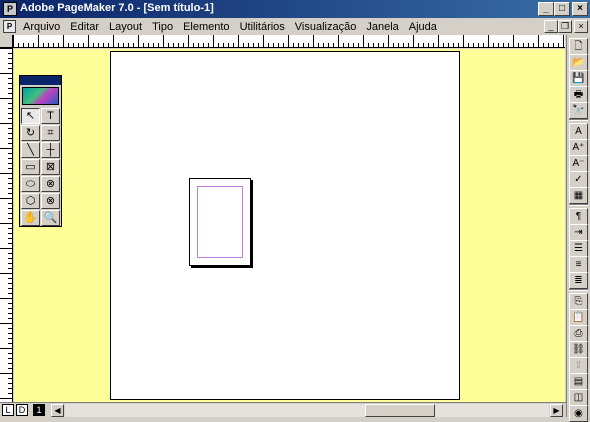 This screenshot has height=422, width=590. What do you see at coordinates (562, 9) in the screenshot?
I see `maximize-button: □` at bounding box center [562, 9].